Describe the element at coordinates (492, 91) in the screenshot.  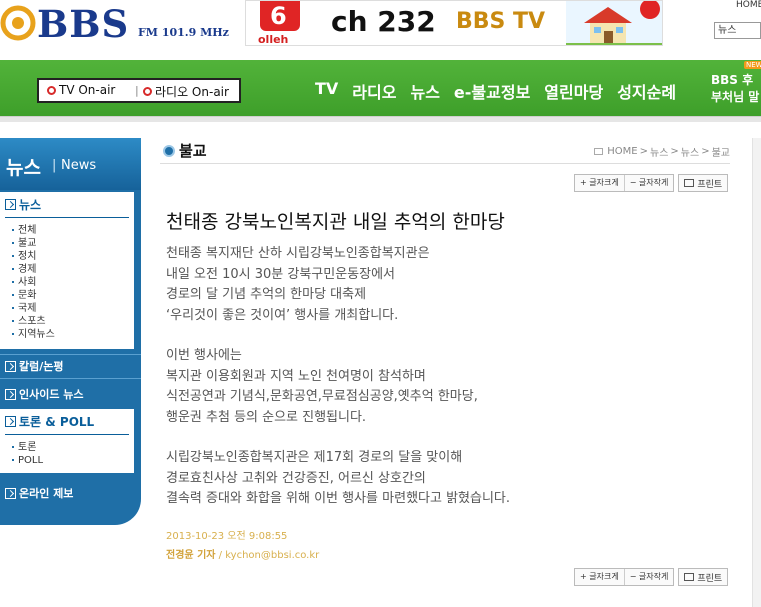
I see `nav-item-ebuddhism: e-불교정보` at that location.